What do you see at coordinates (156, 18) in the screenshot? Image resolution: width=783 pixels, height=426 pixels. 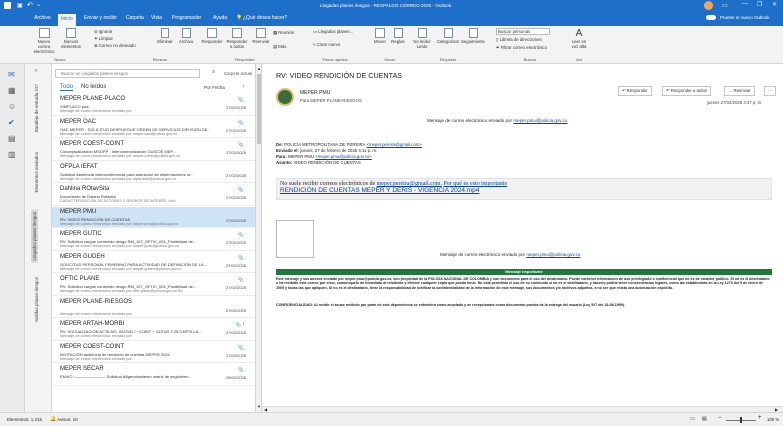 I see `tab-vista: Vista` at bounding box center [156, 18].